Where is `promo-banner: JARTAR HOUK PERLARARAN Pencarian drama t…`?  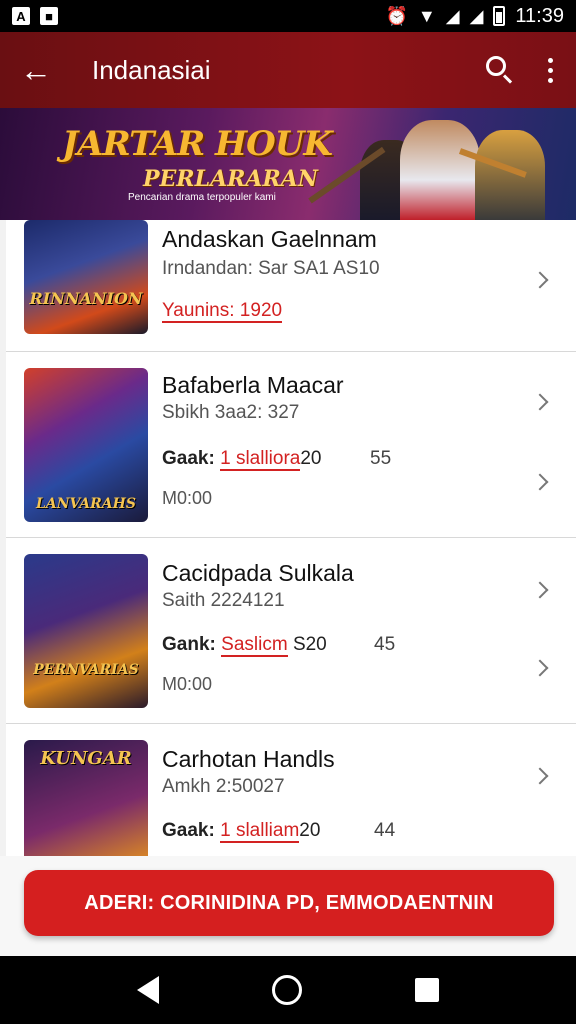
promo-banner: JARTAR HOUK PERLARARAN Pencarian drama t… is located at coordinates (288, 164).